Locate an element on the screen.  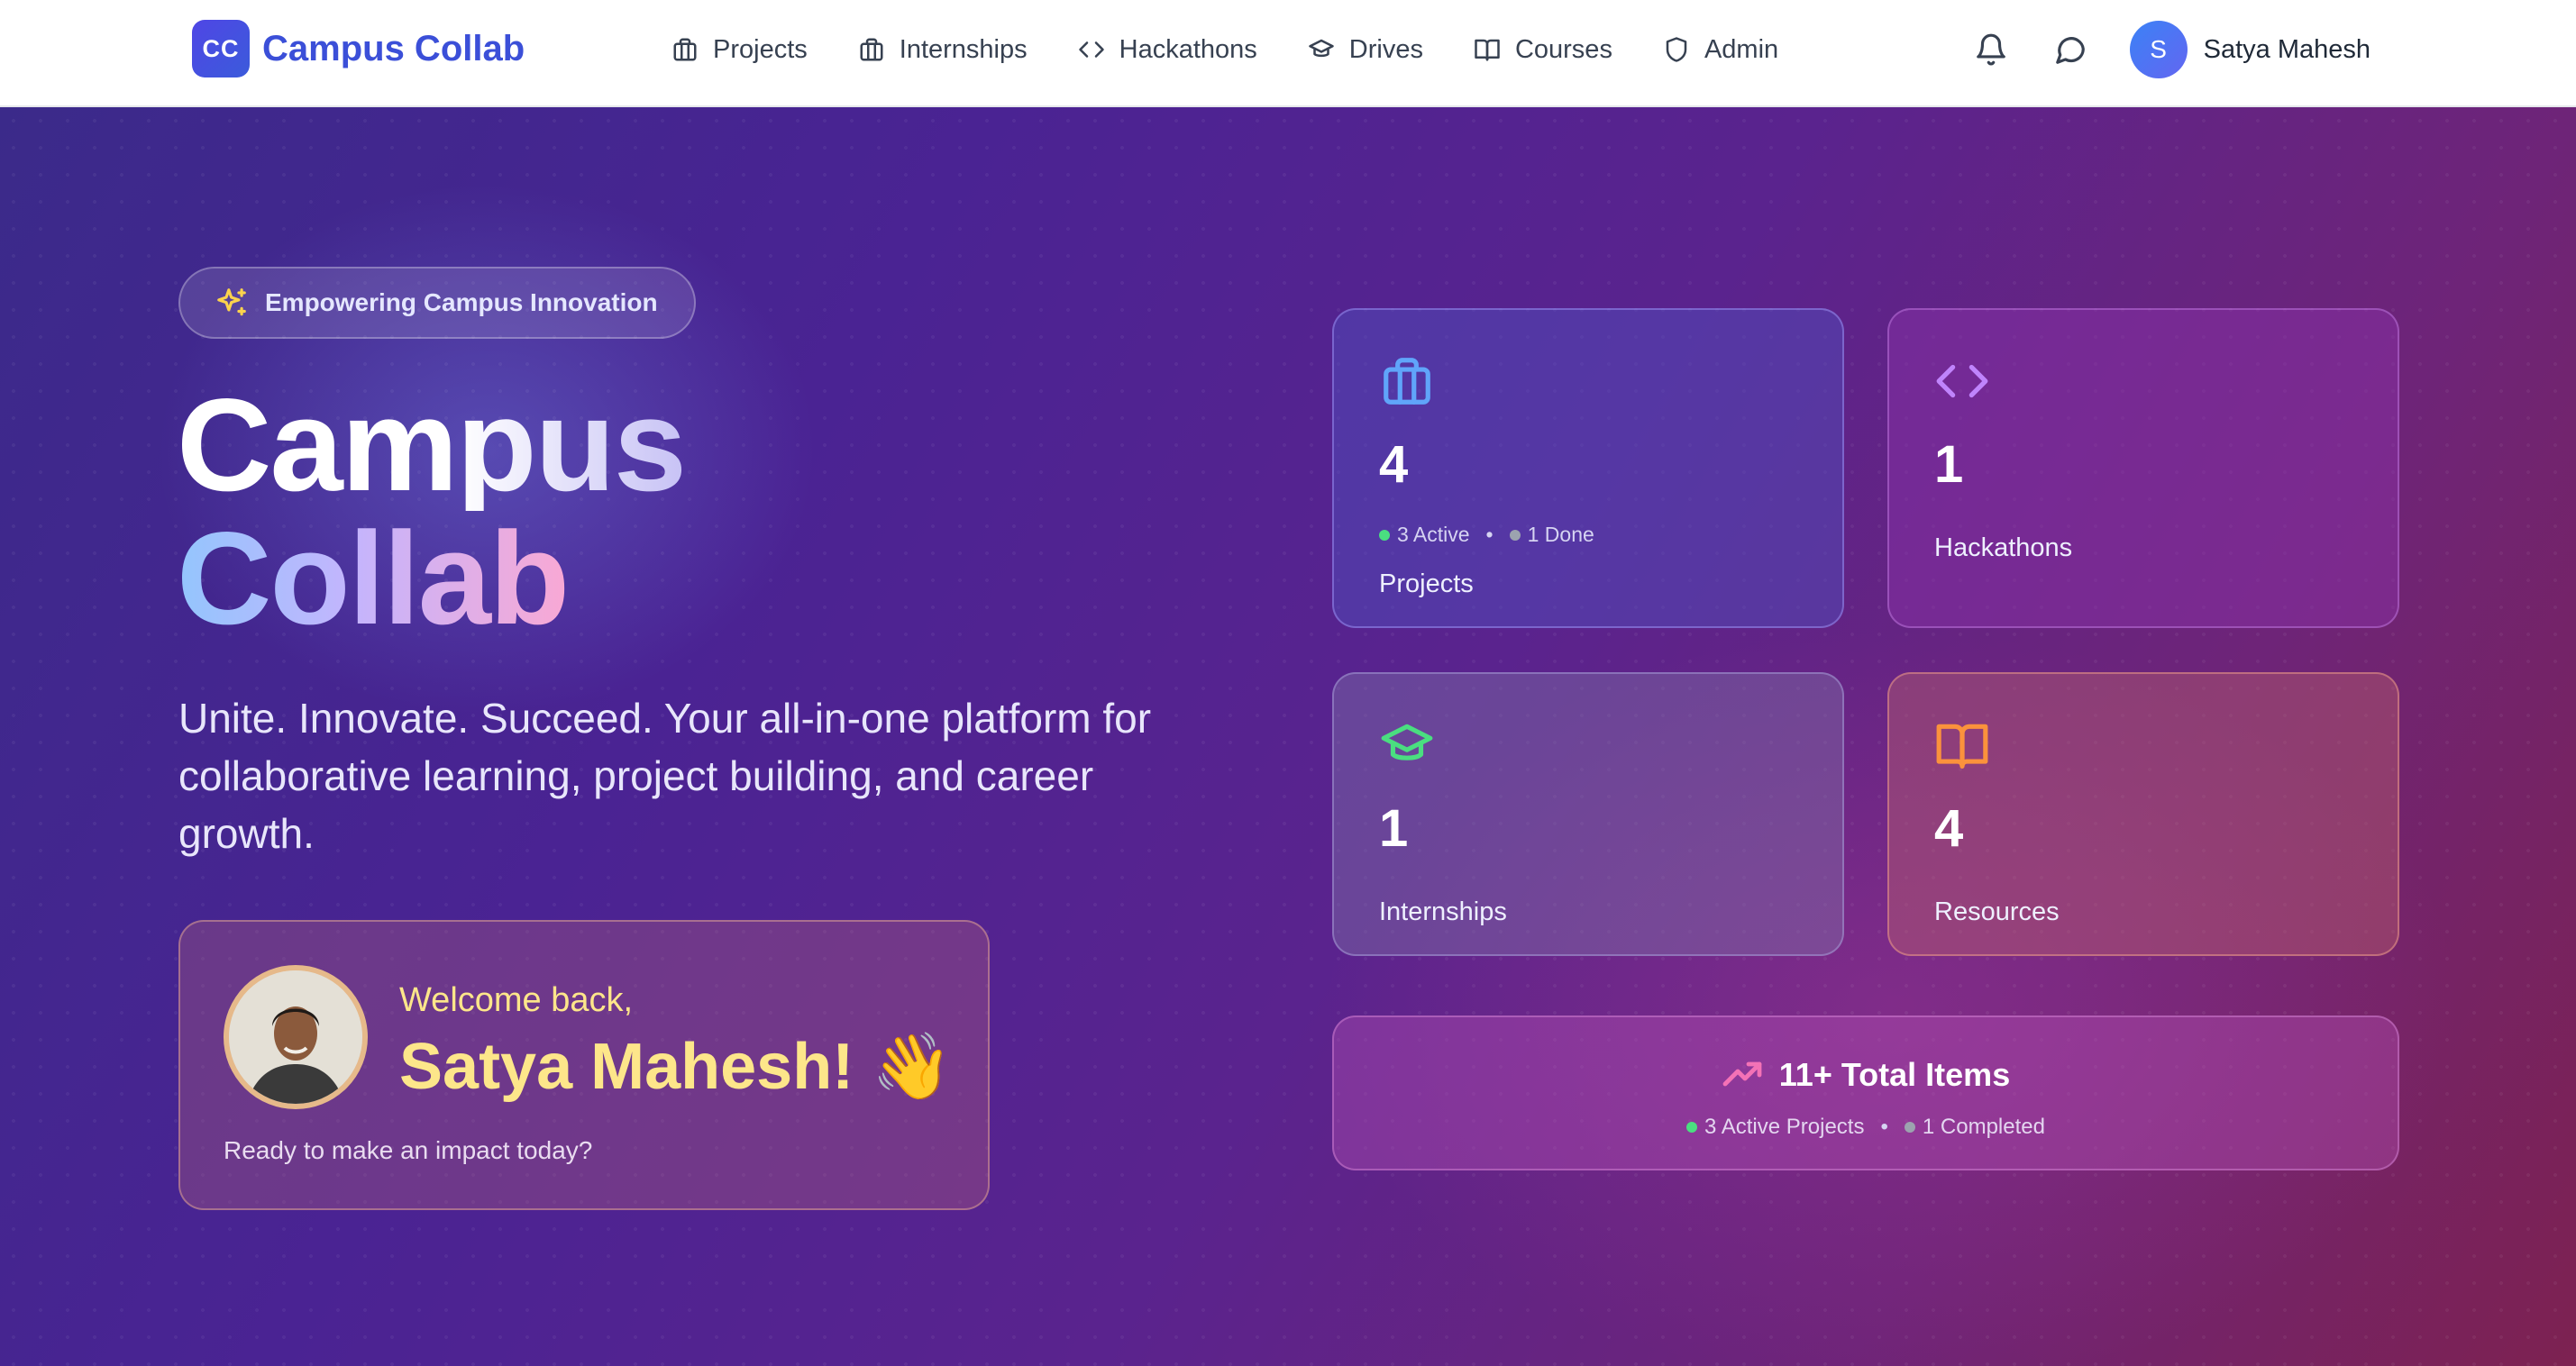
welcome-greeting: Welcome back, is located at coordinates (516, 1000).